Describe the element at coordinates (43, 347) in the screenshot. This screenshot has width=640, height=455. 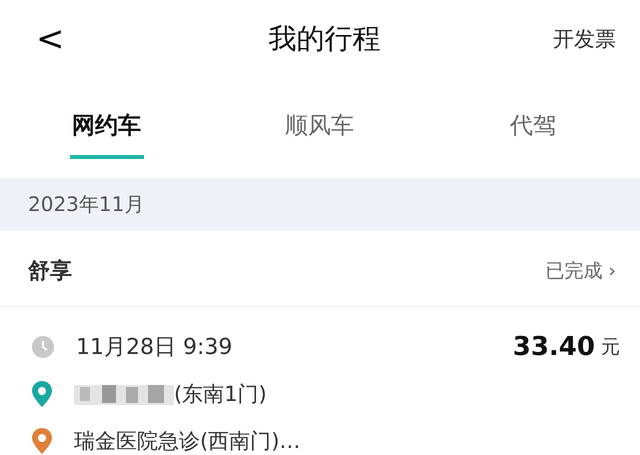
I see `clock-icon` at that location.